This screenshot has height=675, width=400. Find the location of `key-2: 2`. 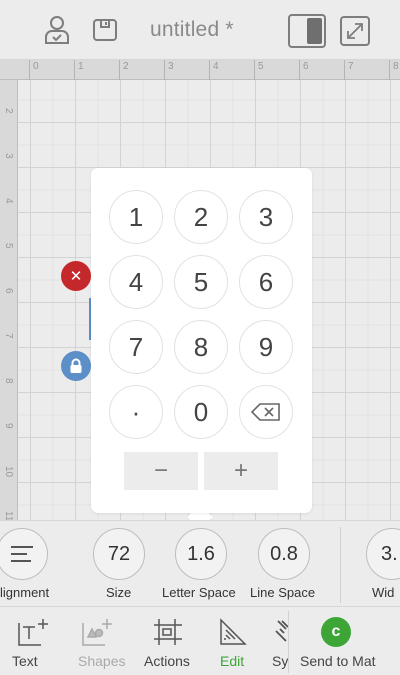

key-2: 2 is located at coordinates (201, 217).